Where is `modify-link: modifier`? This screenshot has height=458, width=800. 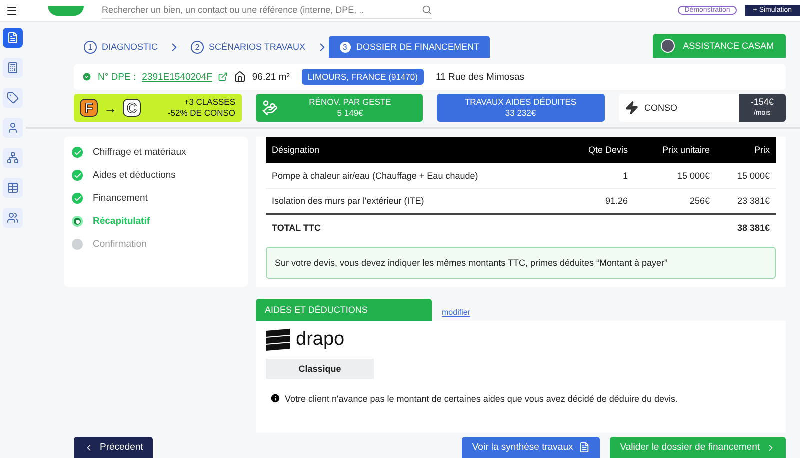
modify-link: modifier is located at coordinates (456, 312).